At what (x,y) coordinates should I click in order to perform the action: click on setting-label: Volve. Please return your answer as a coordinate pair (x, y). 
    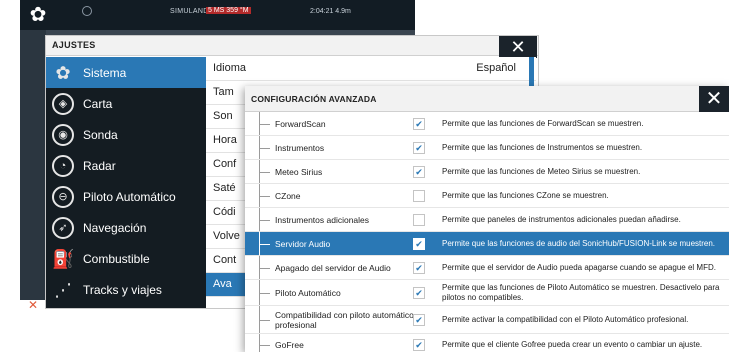
    Looking at the image, I should click on (226, 236).